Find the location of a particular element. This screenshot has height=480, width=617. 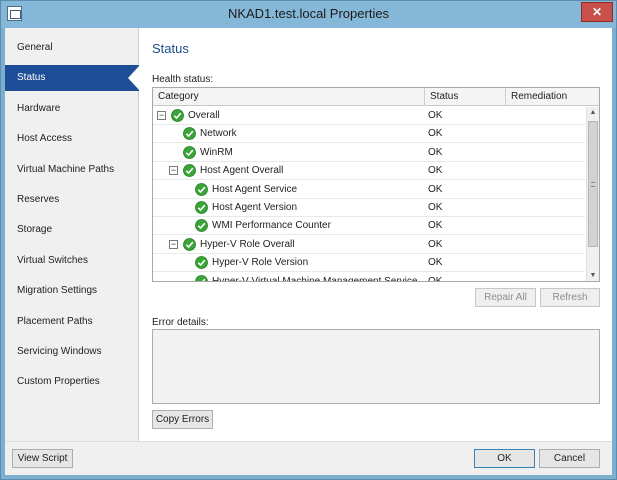

refresh-button: Refresh is located at coordinates (570, 297).